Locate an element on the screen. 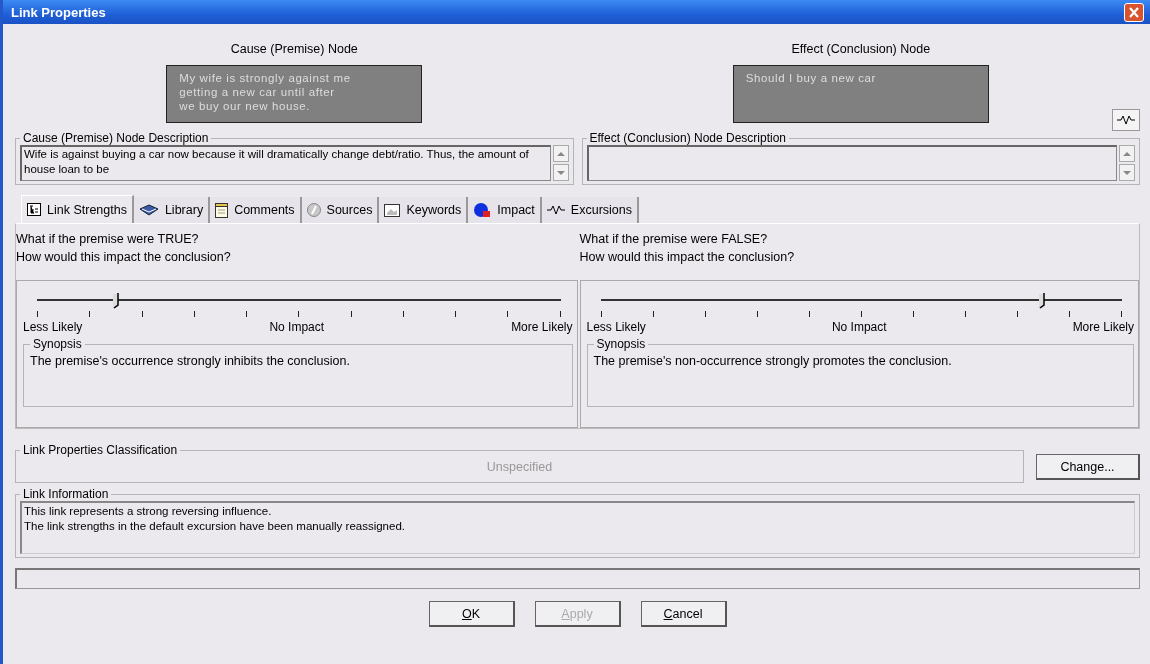 The height and width of the screenshot is (664, 1150). node-box: Should I buy a new car is located at coordinates (860, 94).